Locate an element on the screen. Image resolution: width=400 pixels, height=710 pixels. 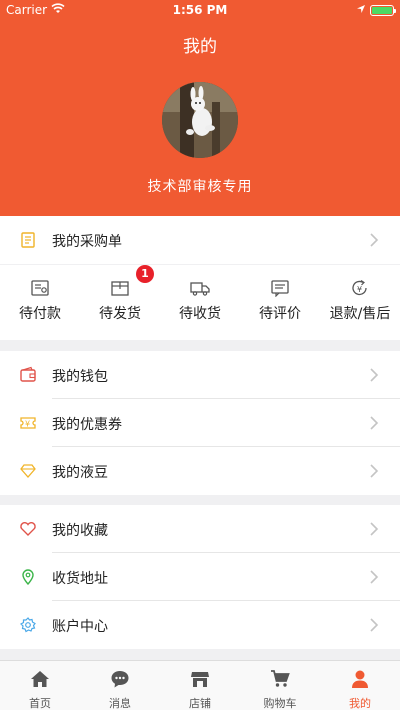
store-icon is located at coordinates (200, 679).